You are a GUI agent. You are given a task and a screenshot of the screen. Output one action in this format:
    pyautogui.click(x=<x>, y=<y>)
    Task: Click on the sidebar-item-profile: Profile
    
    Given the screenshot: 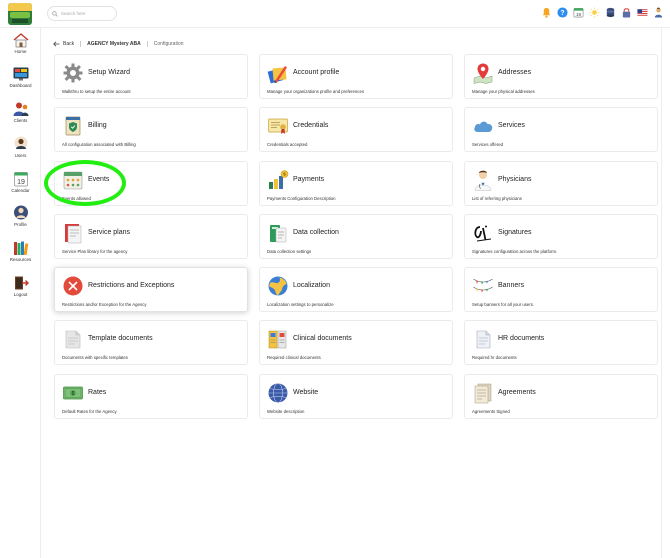 What is the action you would take?
    pyautogui.click(x=20, y=220)
    